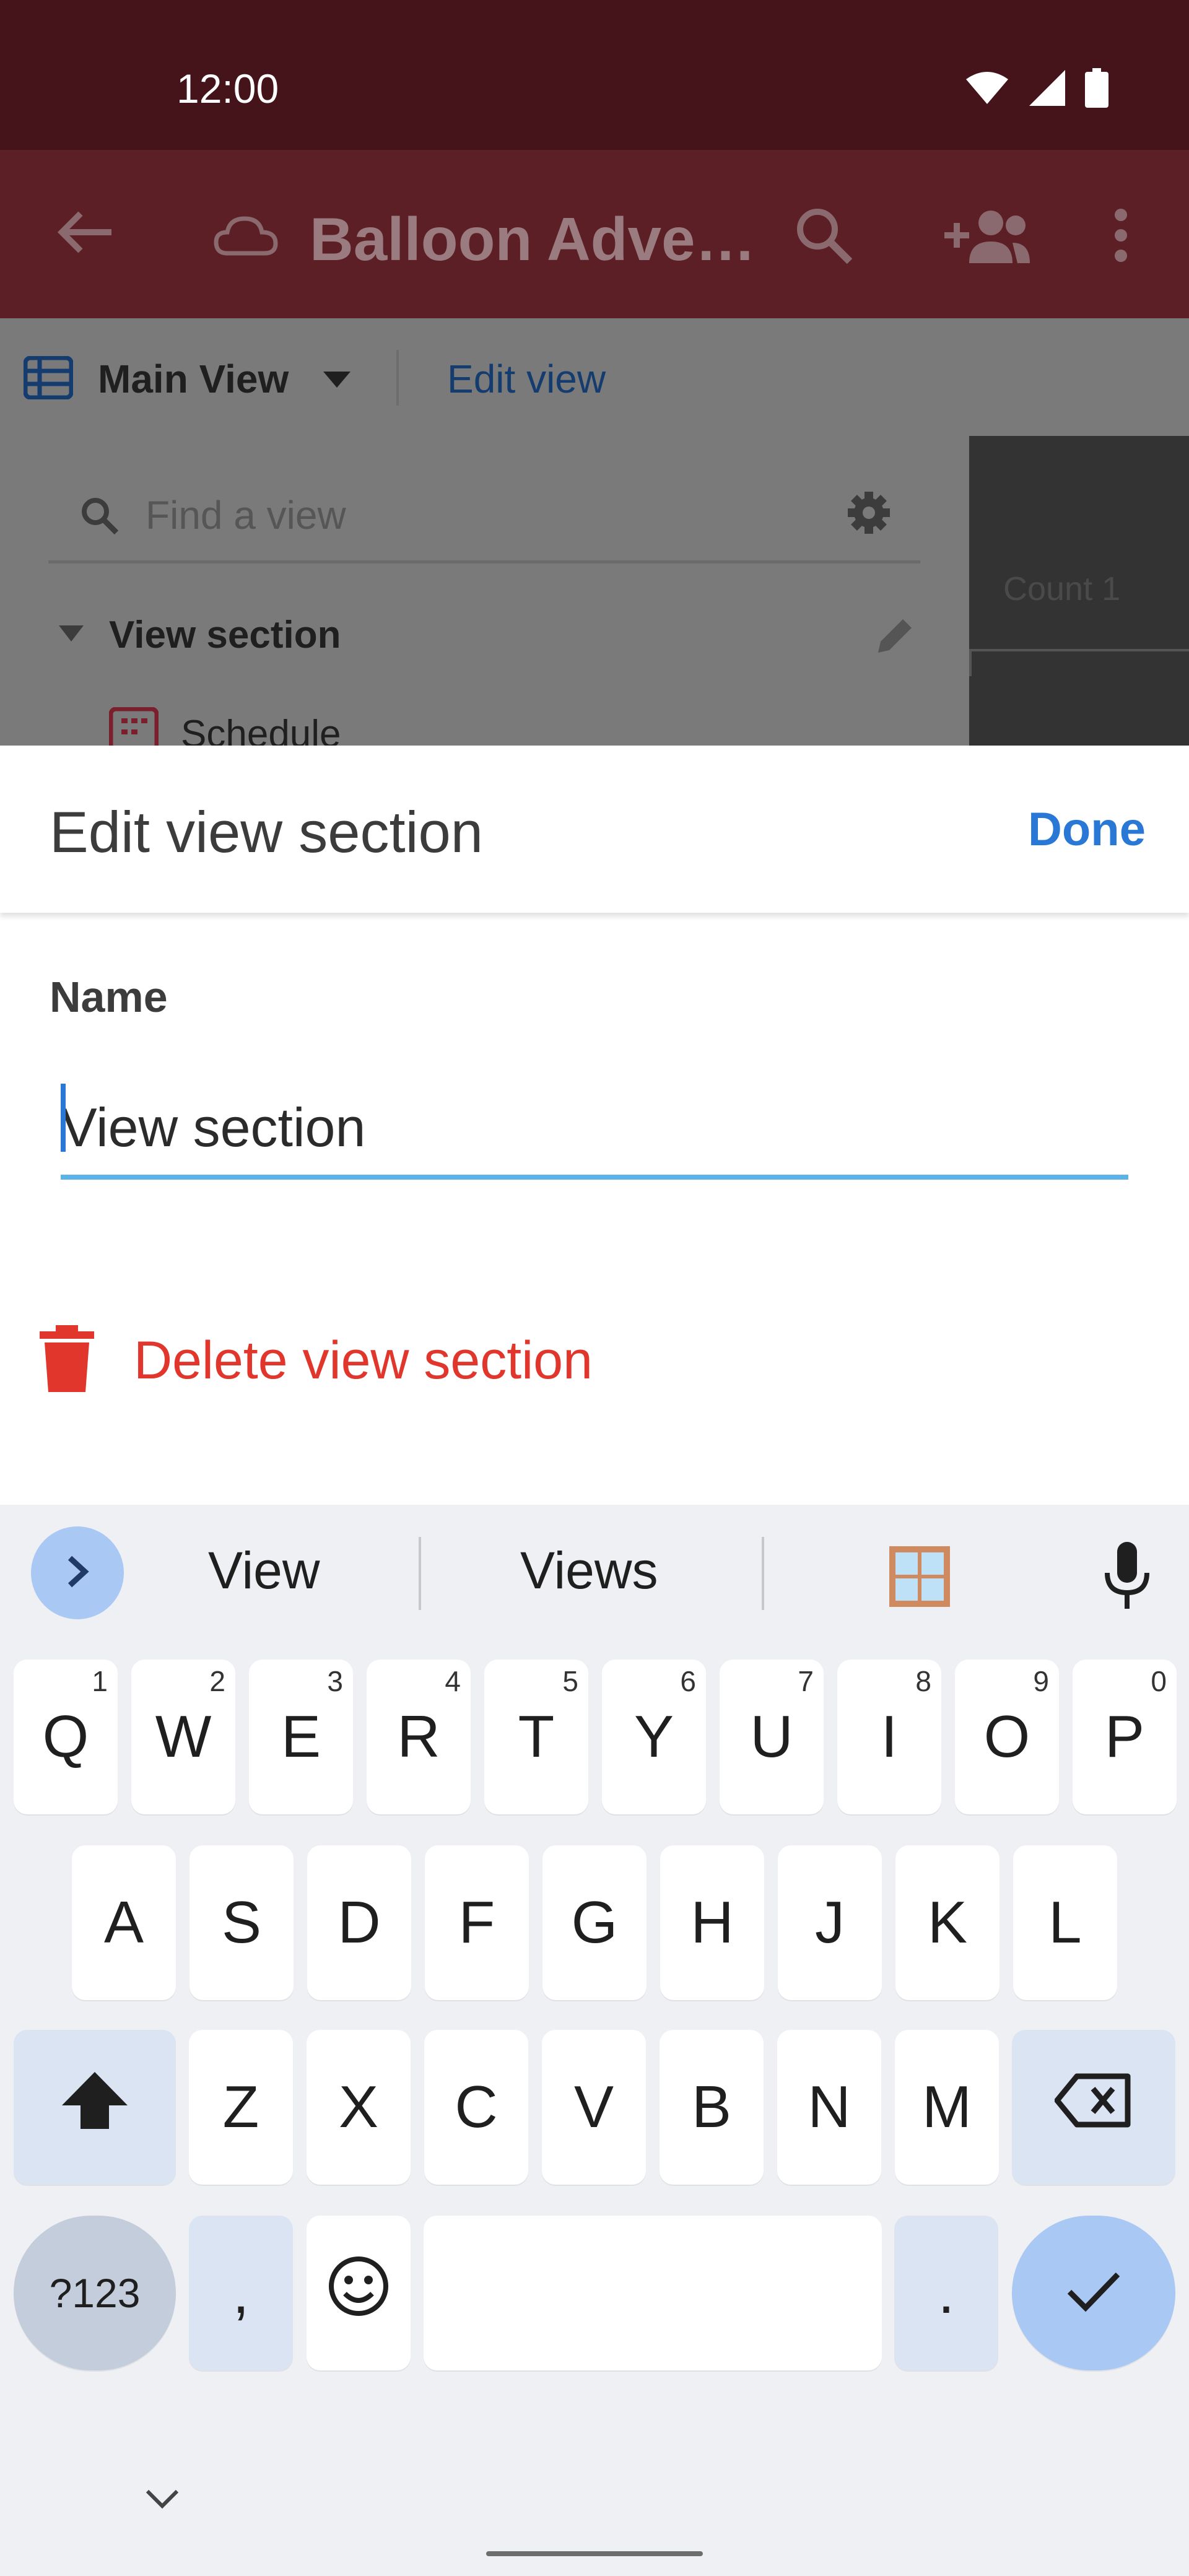 Image resolution: width=1189 pixels, height=2576 pixels. I want to click on key-l: L, so click(1065, 1922).